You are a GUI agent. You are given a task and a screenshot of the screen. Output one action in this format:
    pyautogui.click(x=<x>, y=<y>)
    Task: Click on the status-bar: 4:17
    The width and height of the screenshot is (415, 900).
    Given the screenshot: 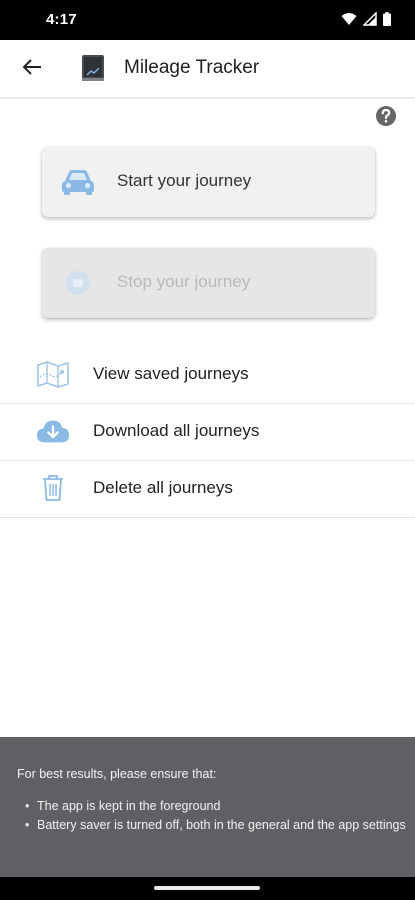 What is the action you would take?
    pyautogui.click(x=207, y=20)
    